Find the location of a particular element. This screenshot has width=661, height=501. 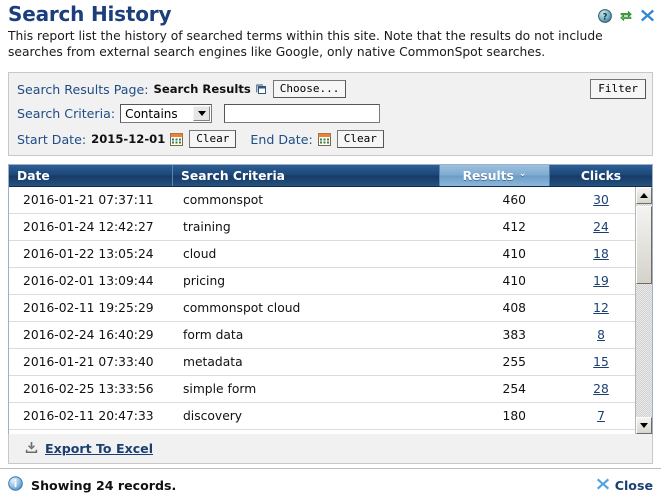

cell-search-criteria: form data is located at coordinates (213, 335).